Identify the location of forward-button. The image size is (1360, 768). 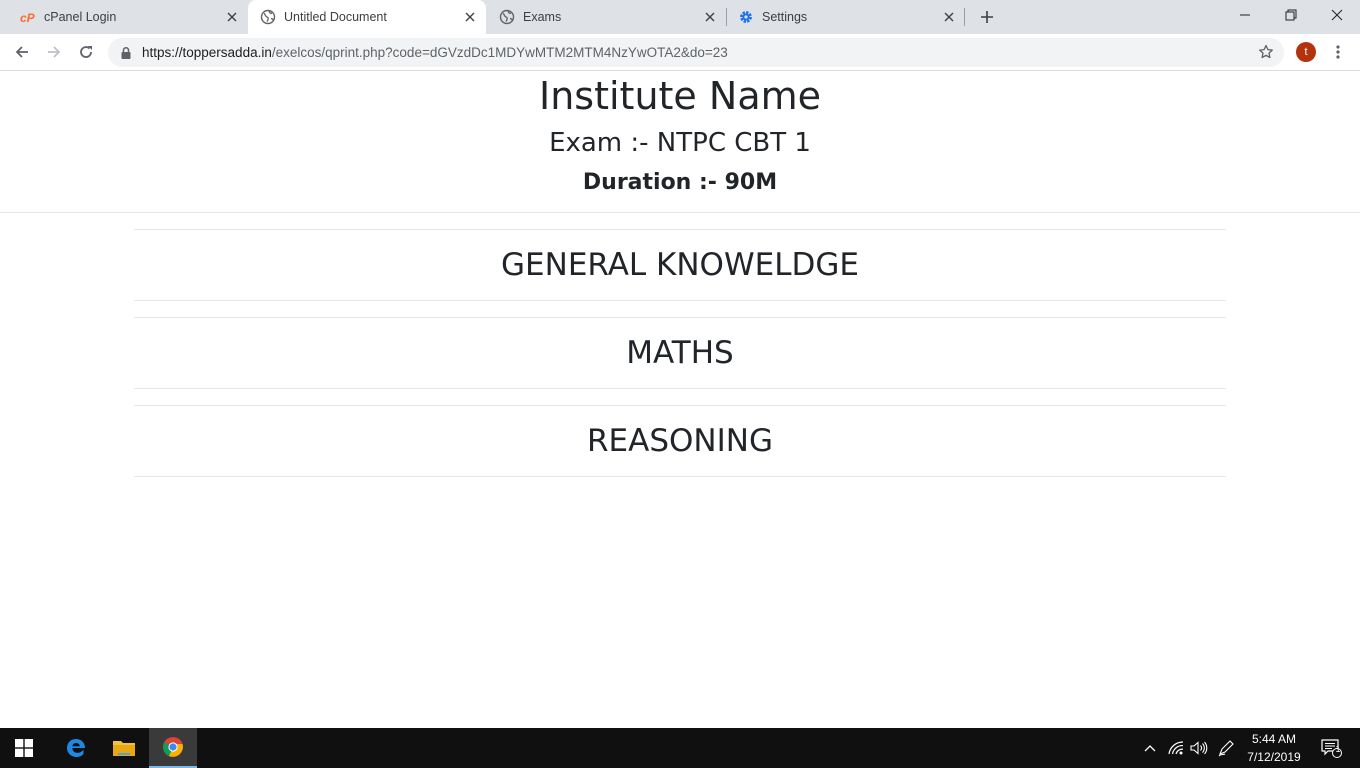
(54, 52).